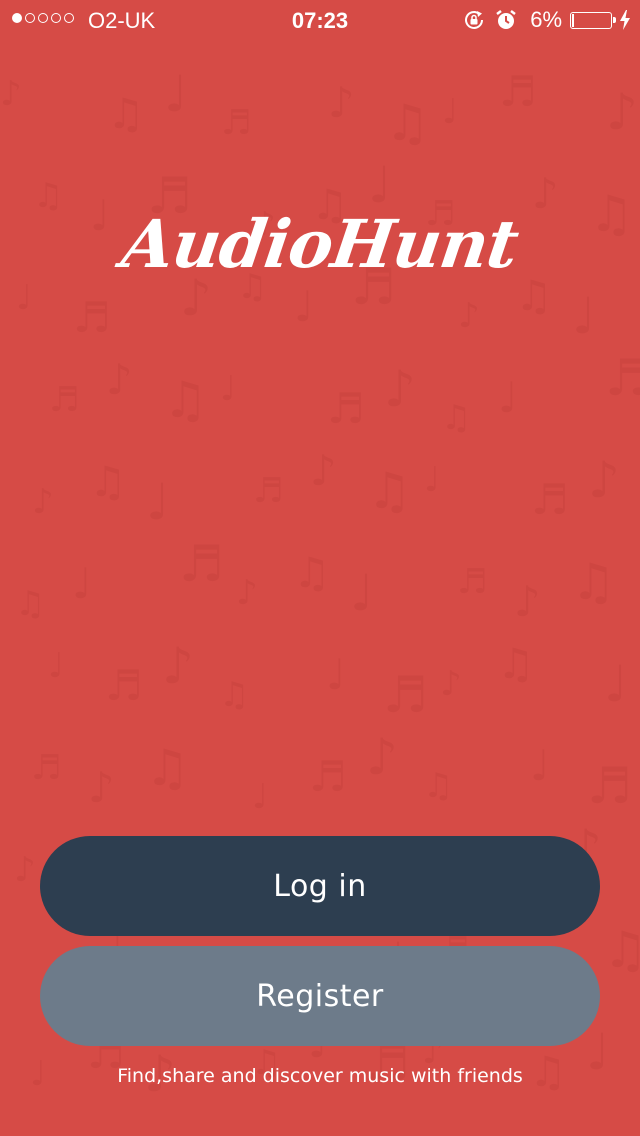 The height and width of the screenshot is (1136, 640). What do you see at coordinates (506, 19) in the screenshot?
I see `alarm-icon` at bounding box center [506, 19].